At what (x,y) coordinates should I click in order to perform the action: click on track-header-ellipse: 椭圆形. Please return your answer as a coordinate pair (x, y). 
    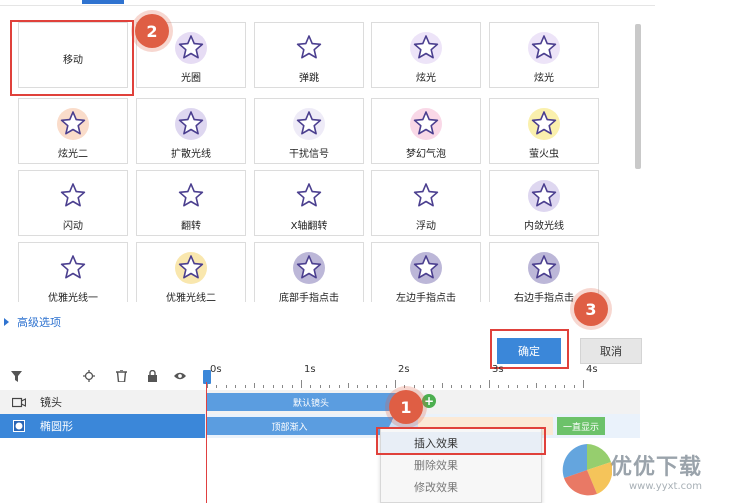
    Looking at the image, I should click on (102, 426).